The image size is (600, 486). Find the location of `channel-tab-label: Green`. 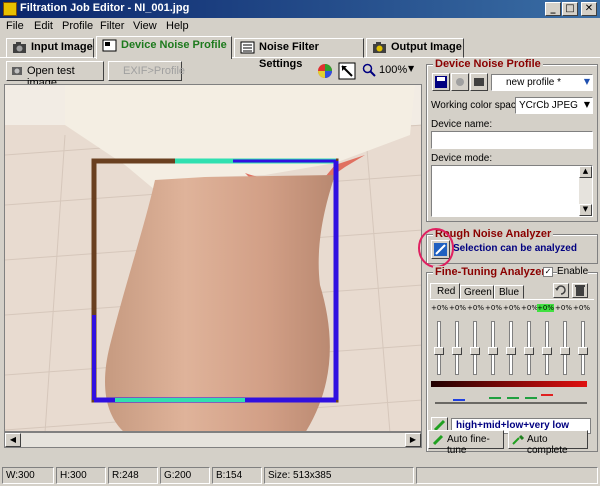

channel-tab-label: Green is located at coordinates (478, 292).